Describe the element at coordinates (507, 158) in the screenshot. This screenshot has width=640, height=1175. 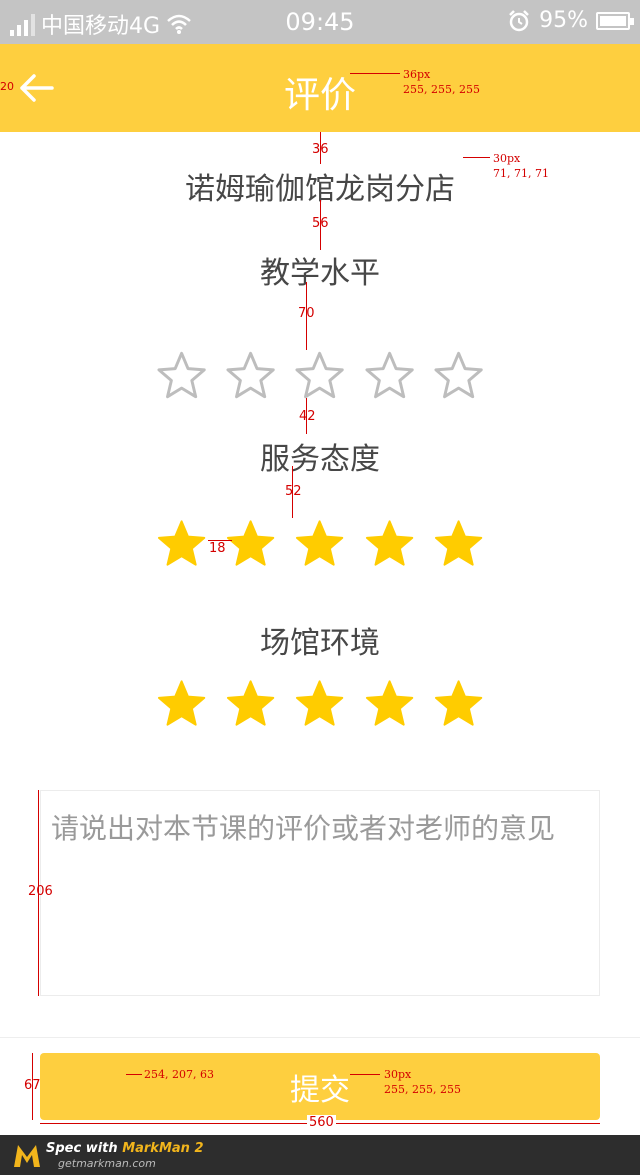
I see `anno-venue-font: 30px` at that location.